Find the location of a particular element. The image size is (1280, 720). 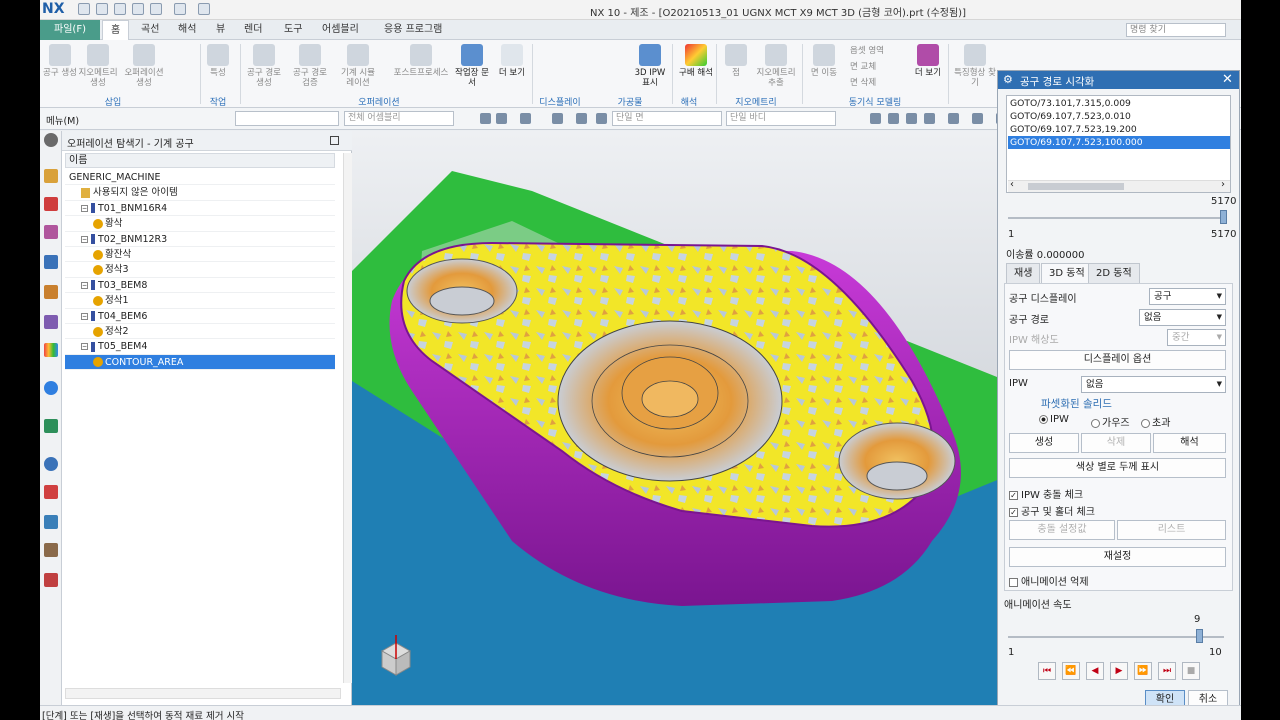

ipw-collision-checkbox: ✓ IPW 충돌 체크 is located at coordinates (1046, 493).